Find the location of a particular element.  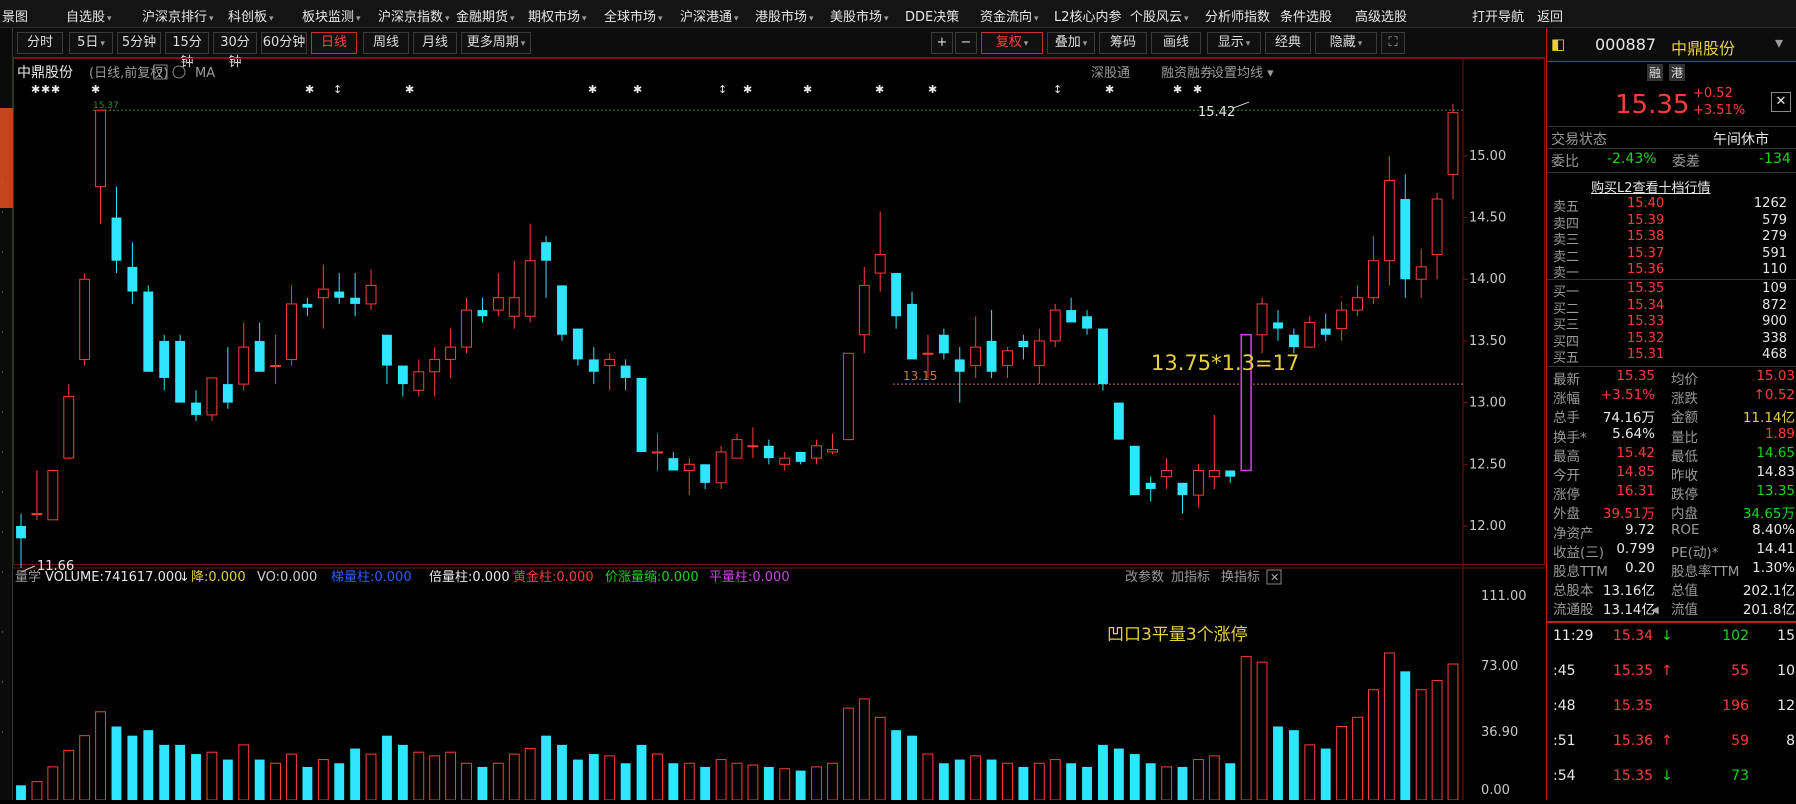

bid-row: 买三 15.33 900 is located at coordinates (1671, 323).